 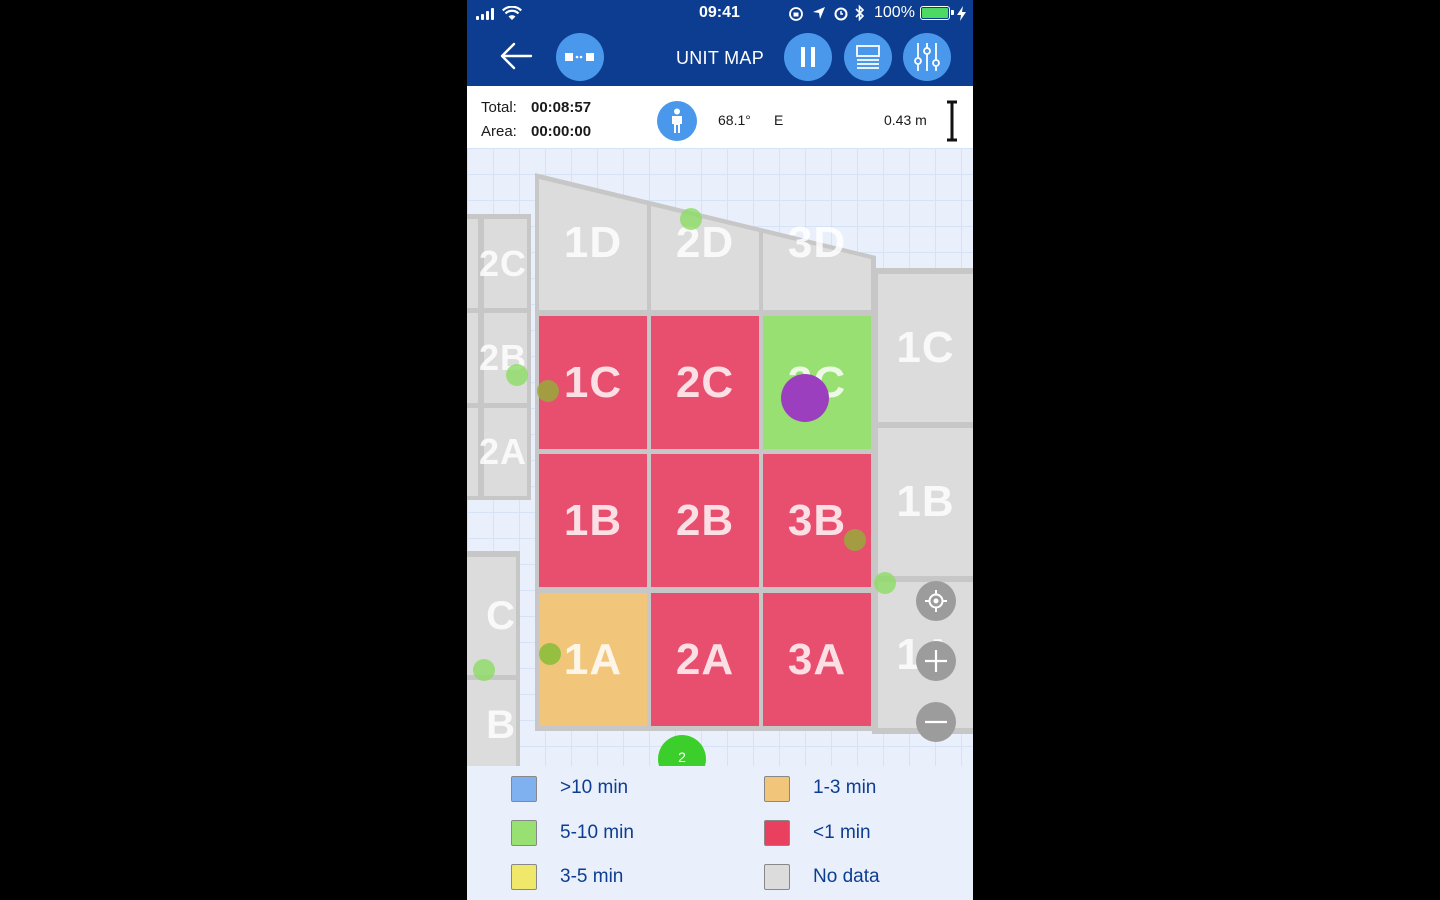 What do you see at coordinates (860, 13) in the screenshot?
I see `bluetooth-icon` at bounding box center [860, 13].